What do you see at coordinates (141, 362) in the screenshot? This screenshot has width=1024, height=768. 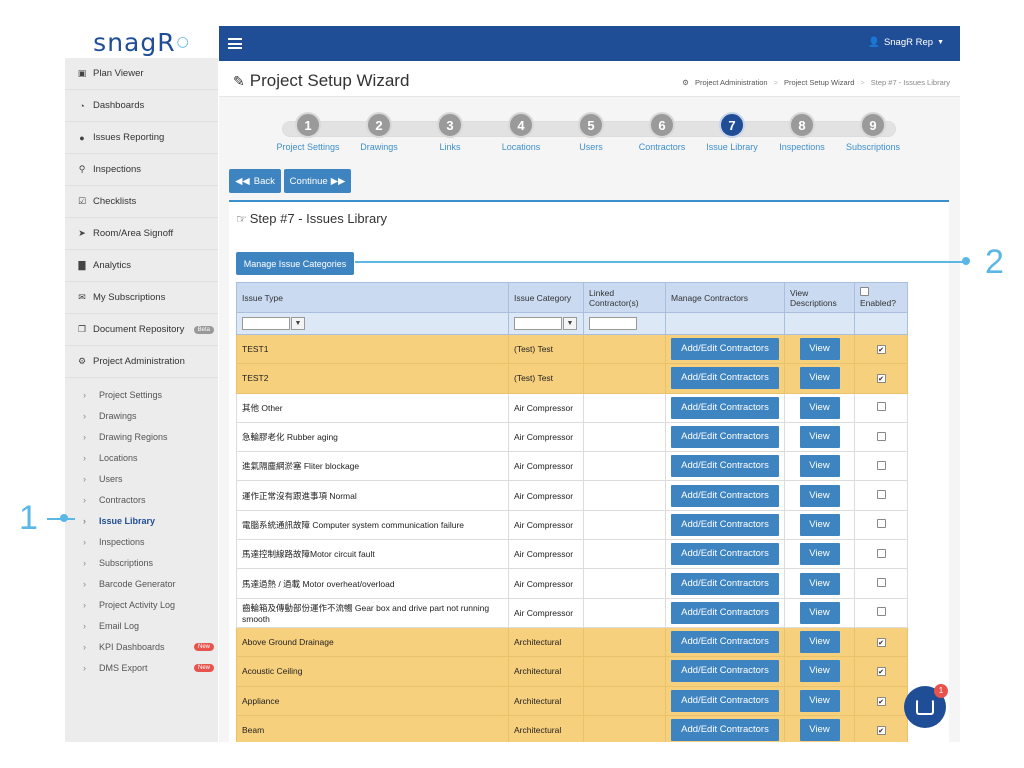 I see `sidebar-item-project-administration: ⚙ Project Administration` at bounding box center [141, 362].